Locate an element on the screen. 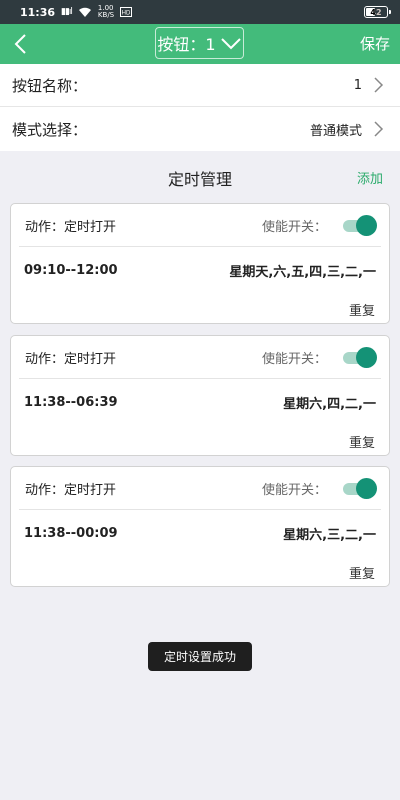  hd-icon: HD is located at coordinates (126, 12).